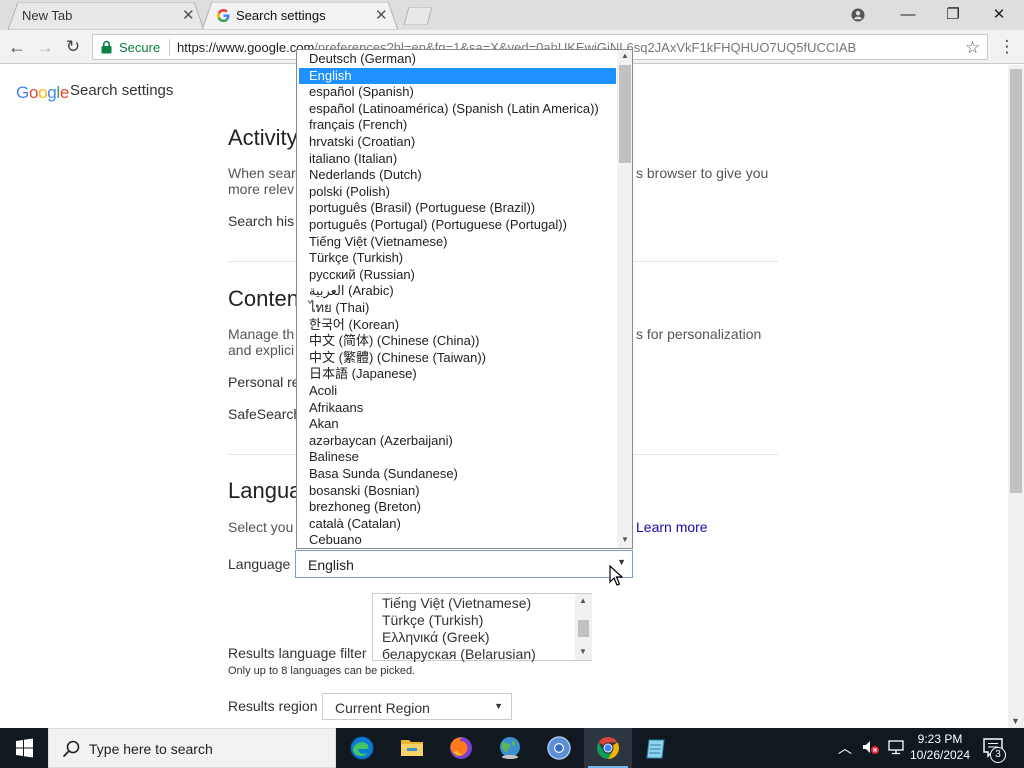 Image resolution: width=1024 pixels, height=768 pixels. What do you see at coordinates (870, 747) in the screenshot?
I see `volume-muted-icon` at bounding box center [870, 747].